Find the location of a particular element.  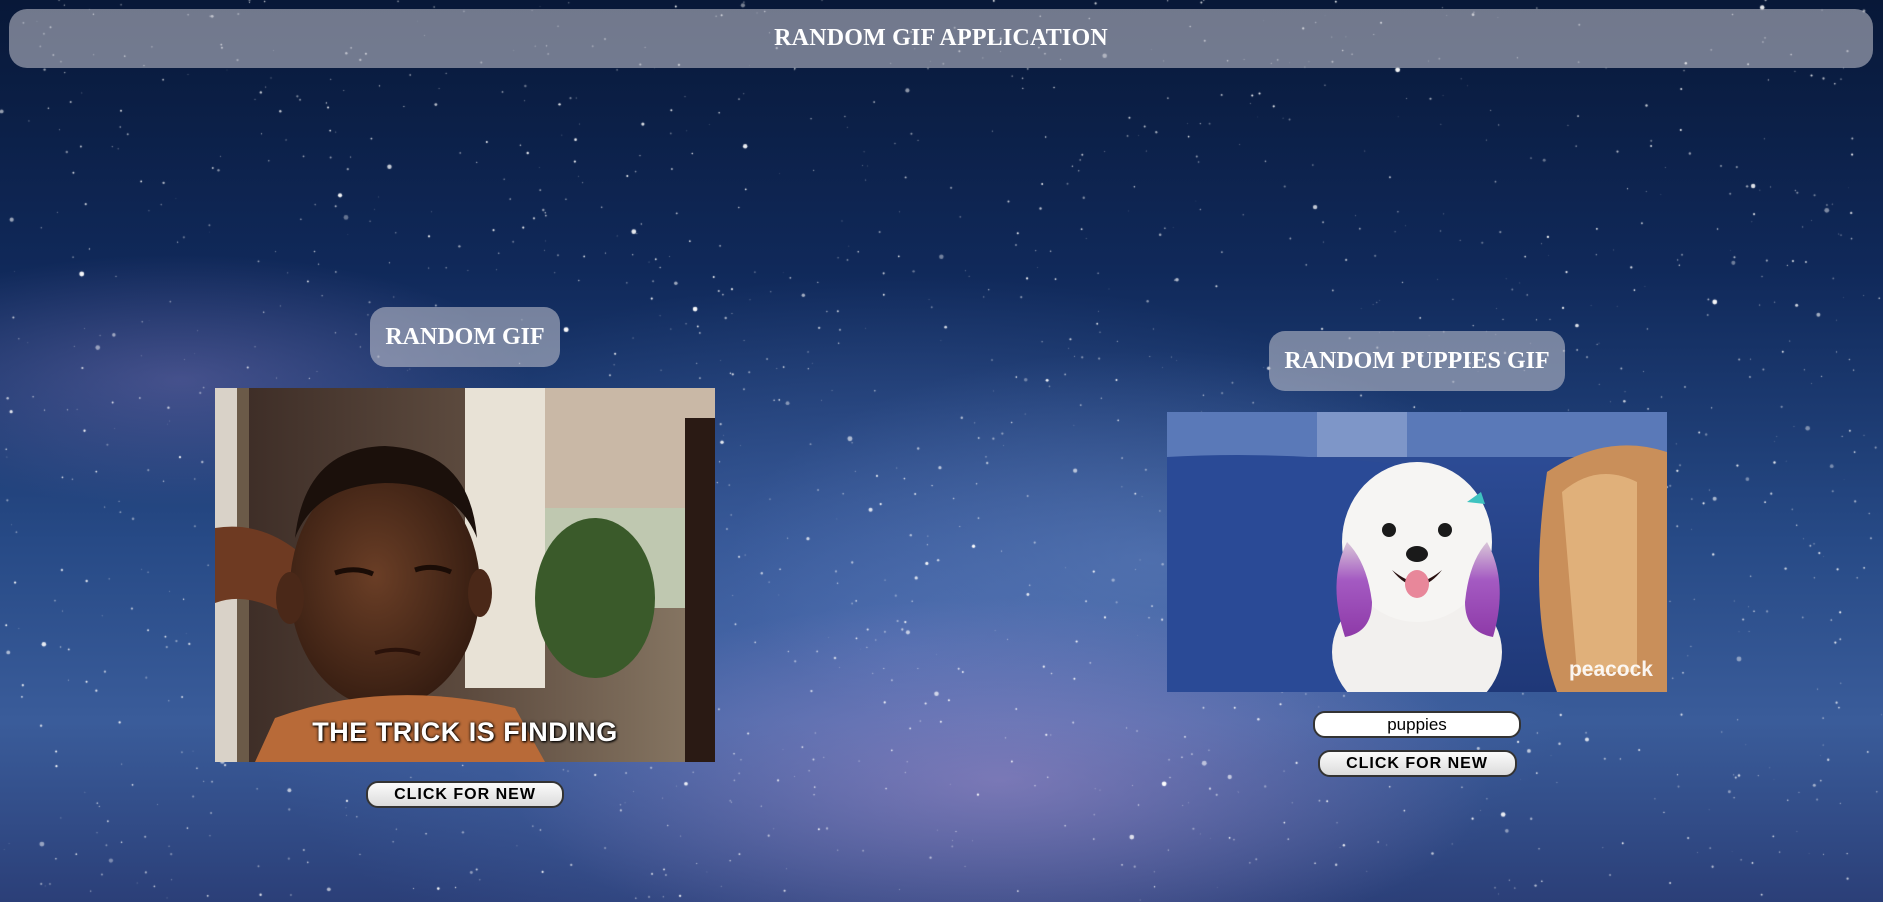

boy-gif-illustration is located at coordinates (465, 575).